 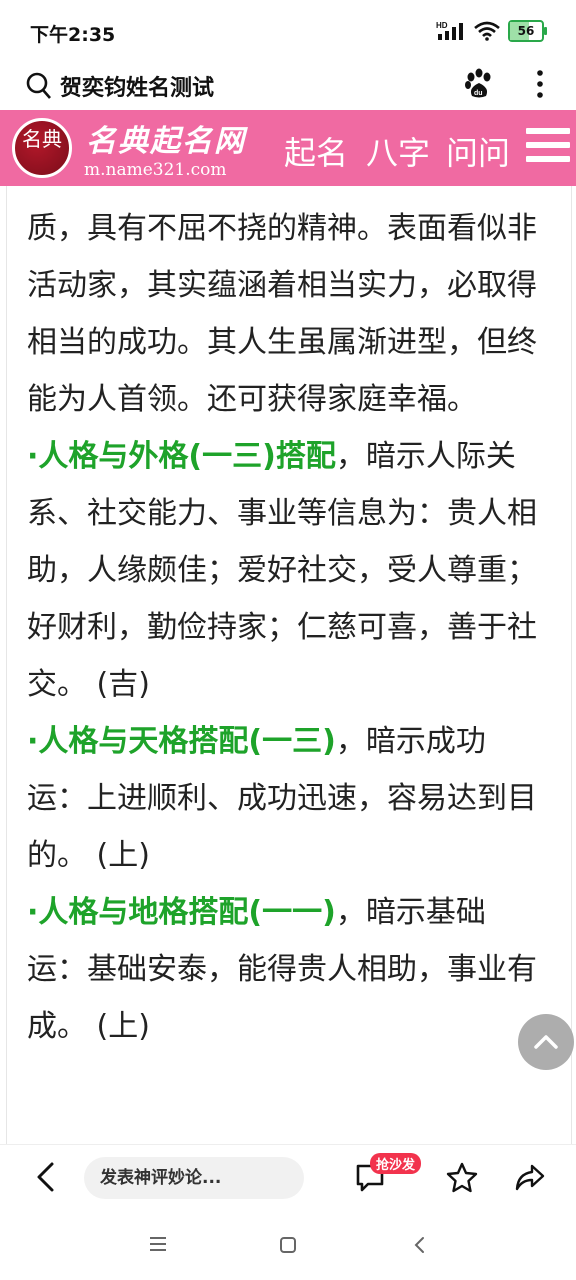 What do you see at coordinates (449, 30) in the screenshot?
I see `signal-icon: HD` at bounding box center [449, 30].